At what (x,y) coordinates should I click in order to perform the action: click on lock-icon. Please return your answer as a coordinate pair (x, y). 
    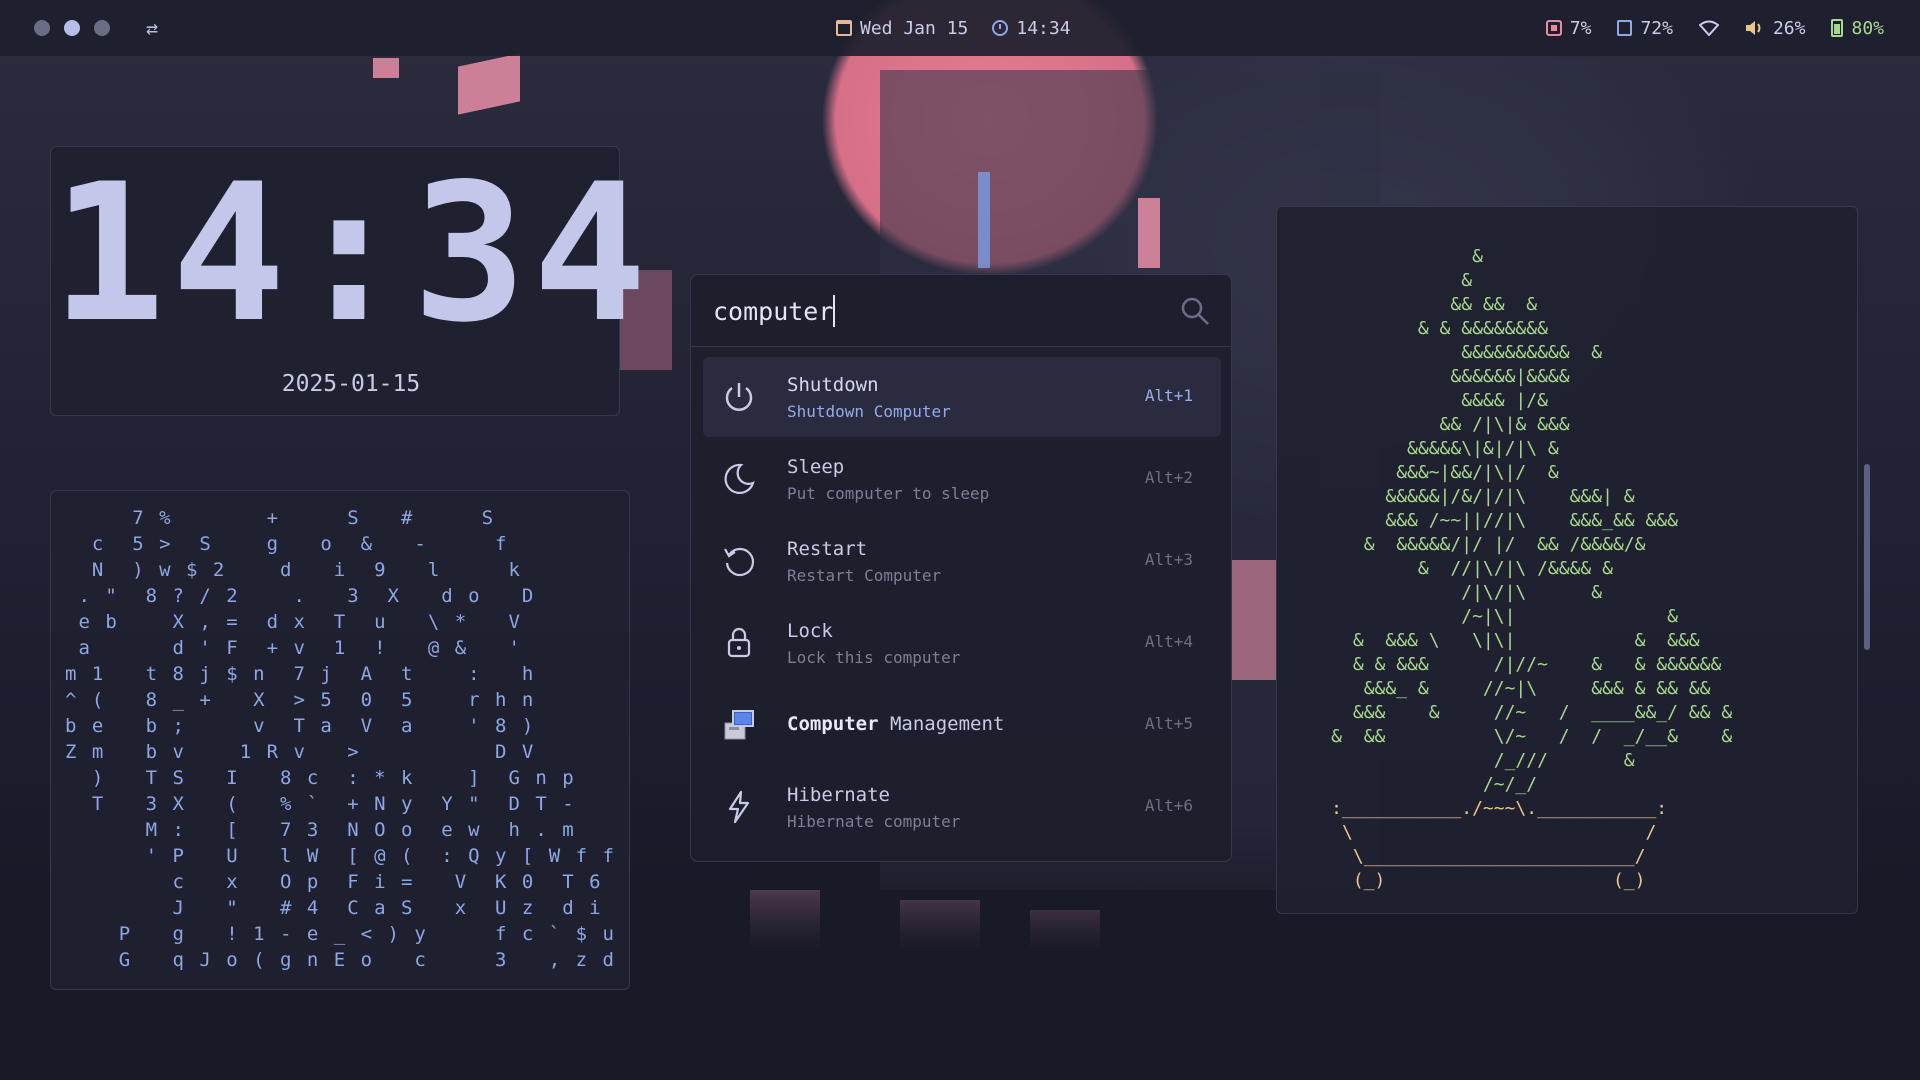
    Looking at the image, I should click on (739, 642).